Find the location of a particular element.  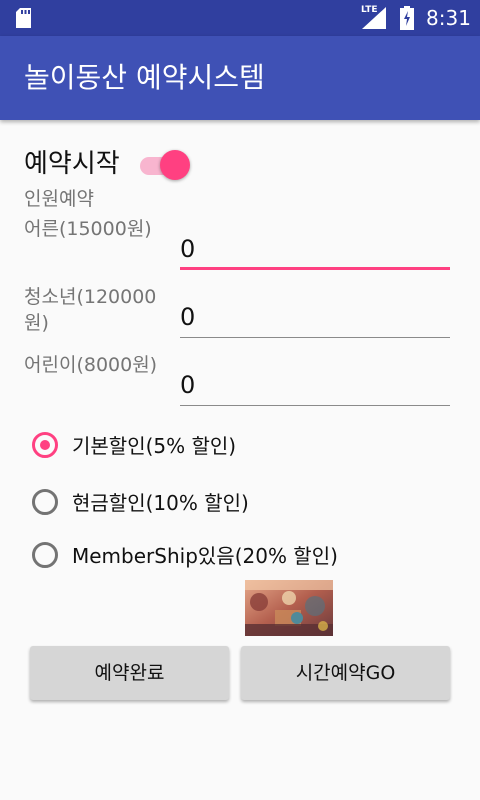

discount-option-label: MemberShip있음(20% 할인) is located at coordinates (205, 556).